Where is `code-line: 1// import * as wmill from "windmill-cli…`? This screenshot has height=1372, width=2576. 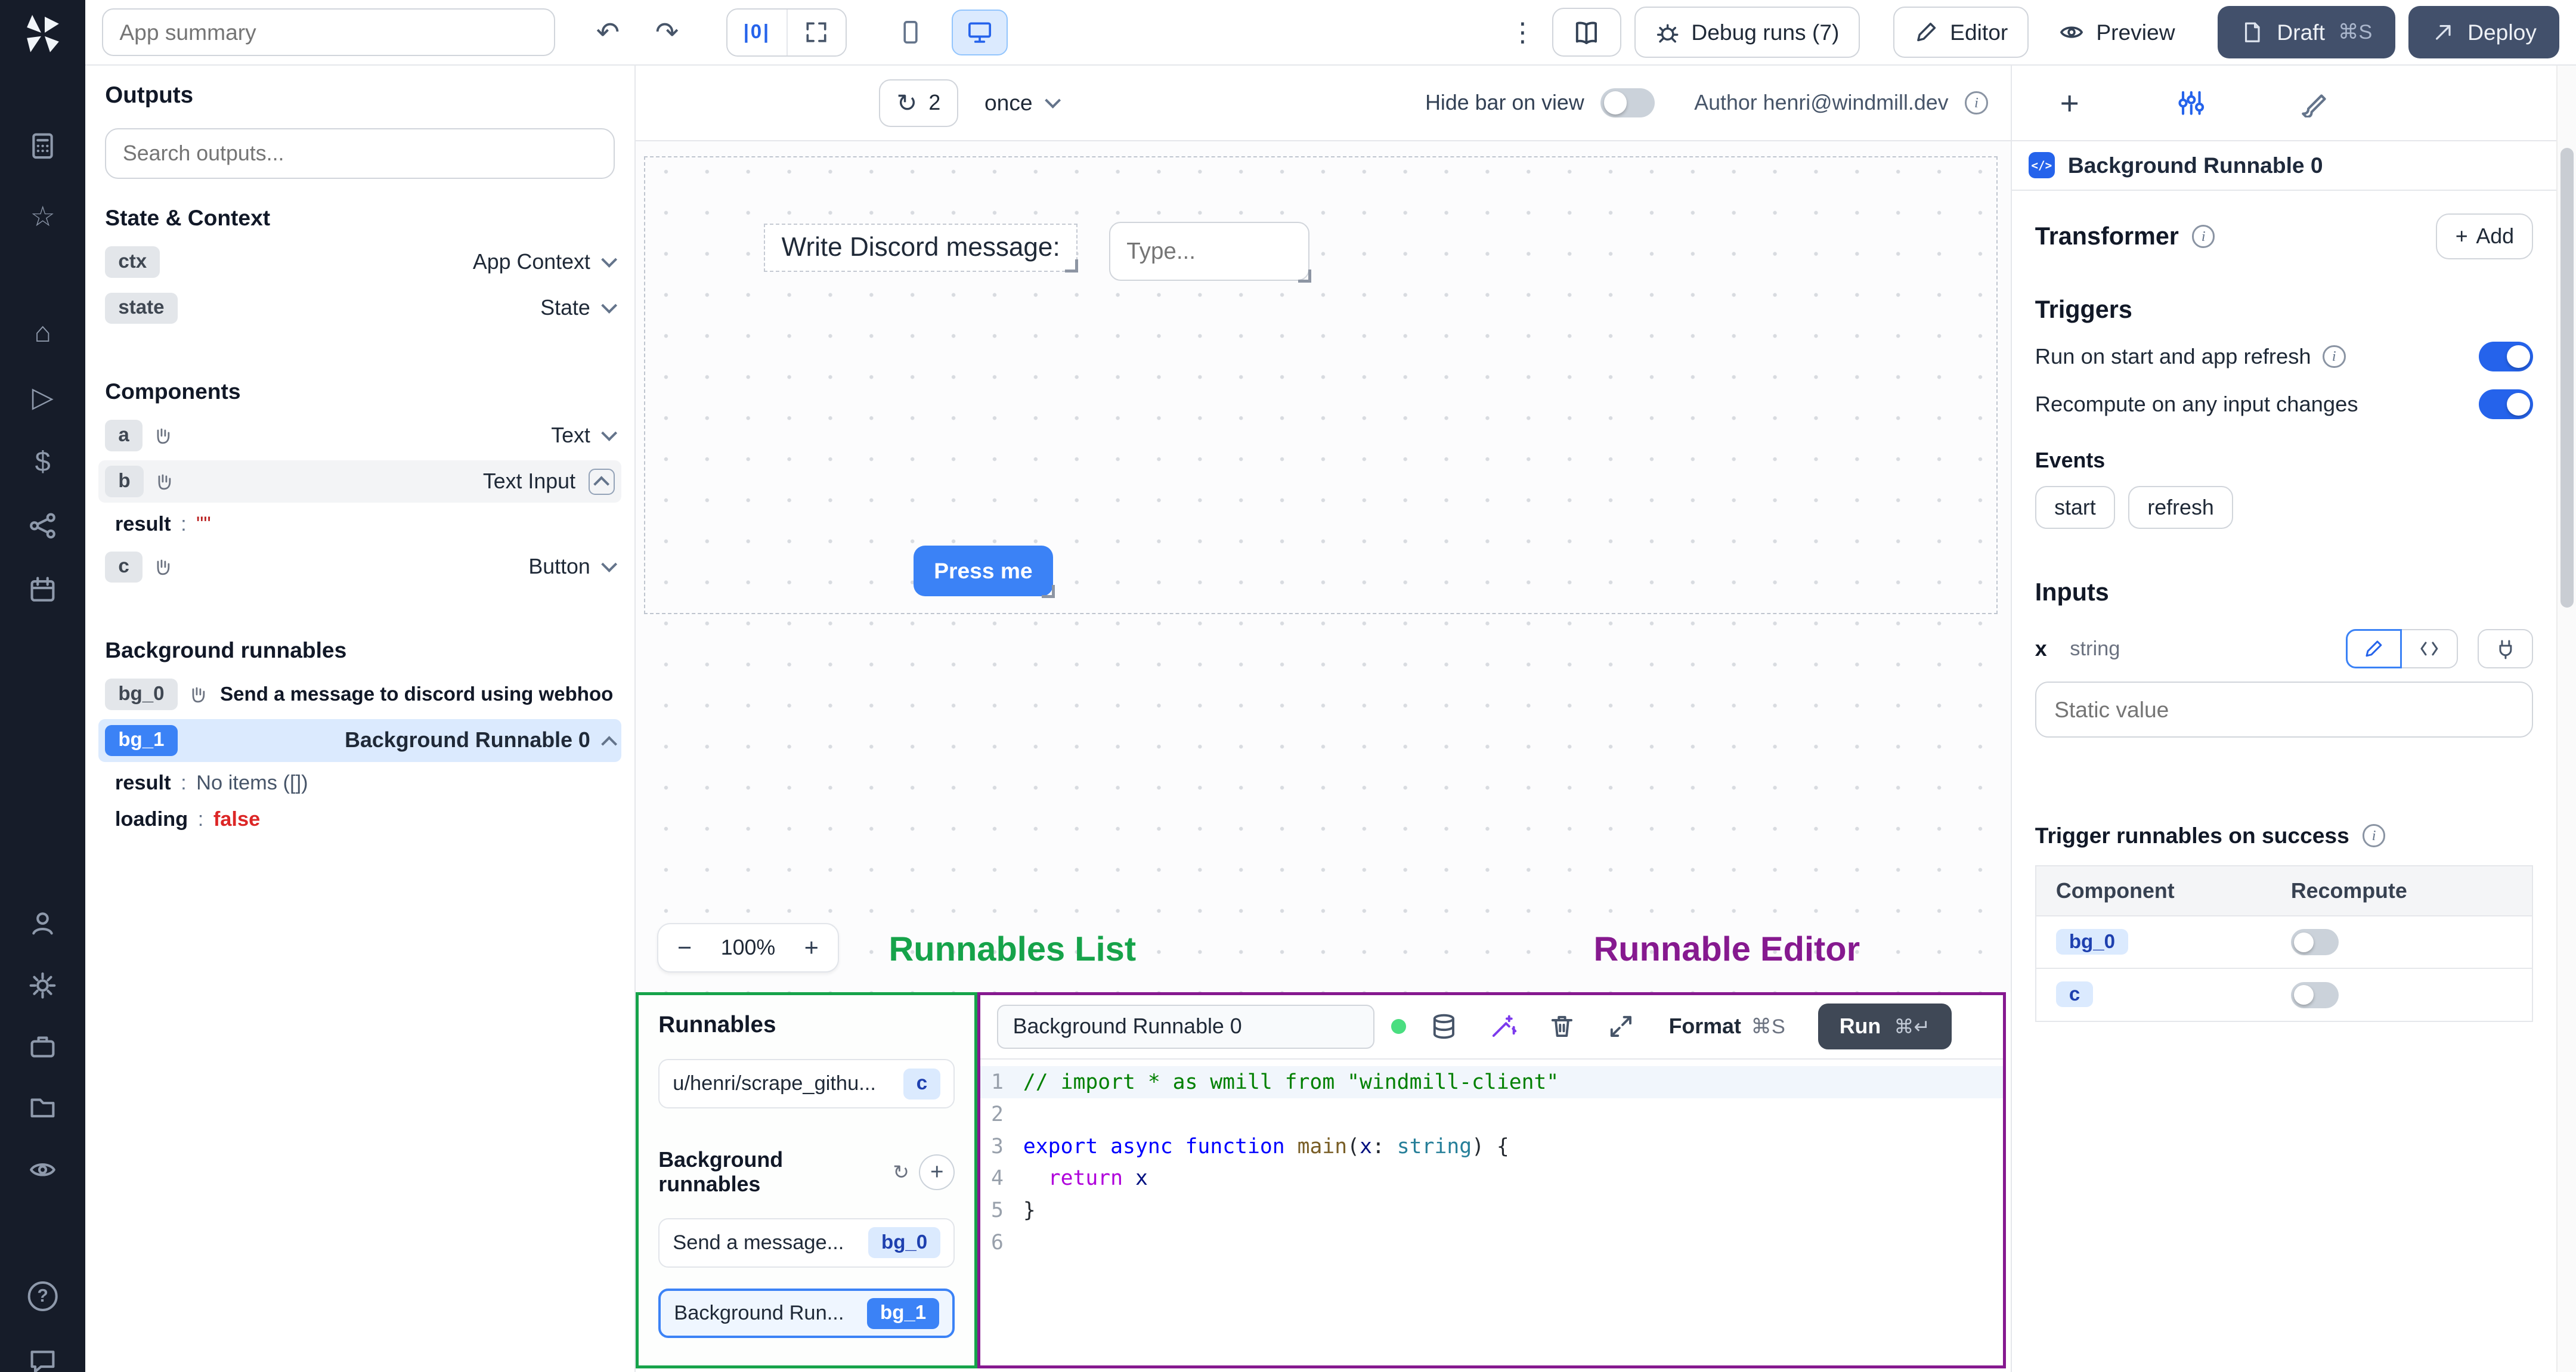 code-line: 1// import * as wmill from "windmill-cli… is located at coordinates (1491, 1082).